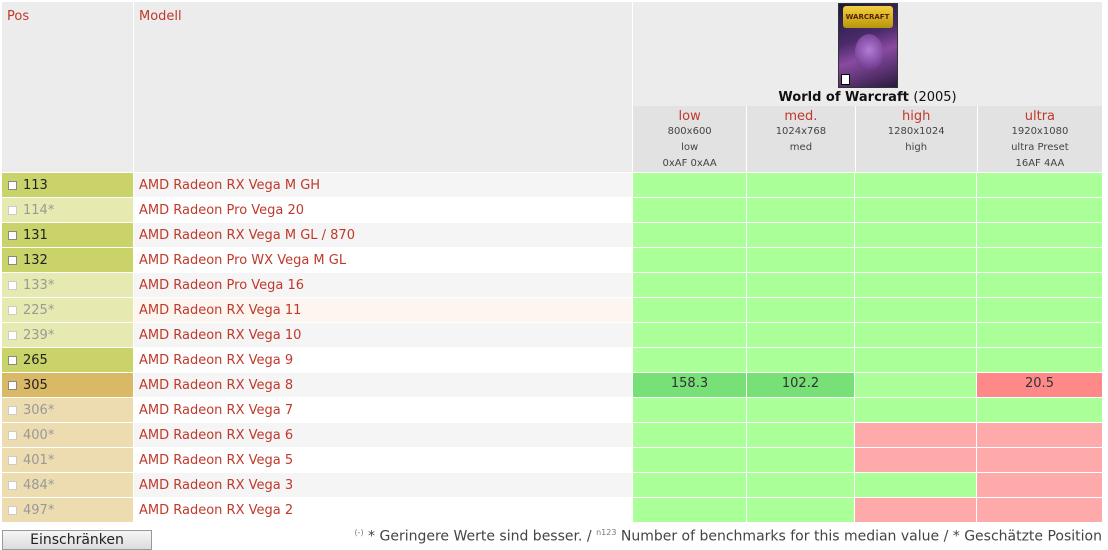 Image resolution: width=1108 pixels, height=550 pixels. Describe the element at coordinates (383, 485) in the screenshot. I see `model-link: AMD Radeon RX Vega 3` at that location.